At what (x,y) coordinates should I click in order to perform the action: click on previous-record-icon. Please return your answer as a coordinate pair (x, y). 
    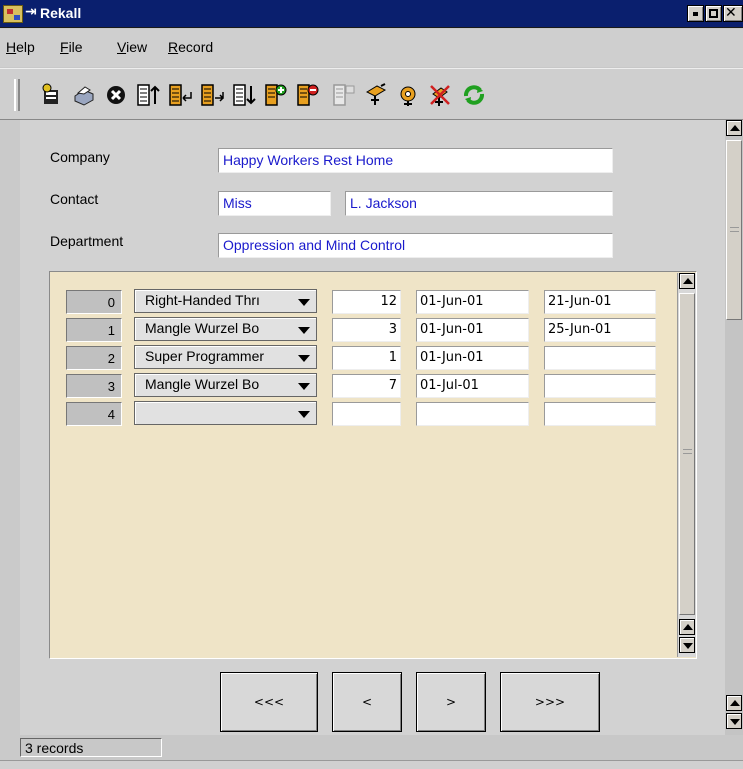
    Looking at the image, I should click on (180, 95).